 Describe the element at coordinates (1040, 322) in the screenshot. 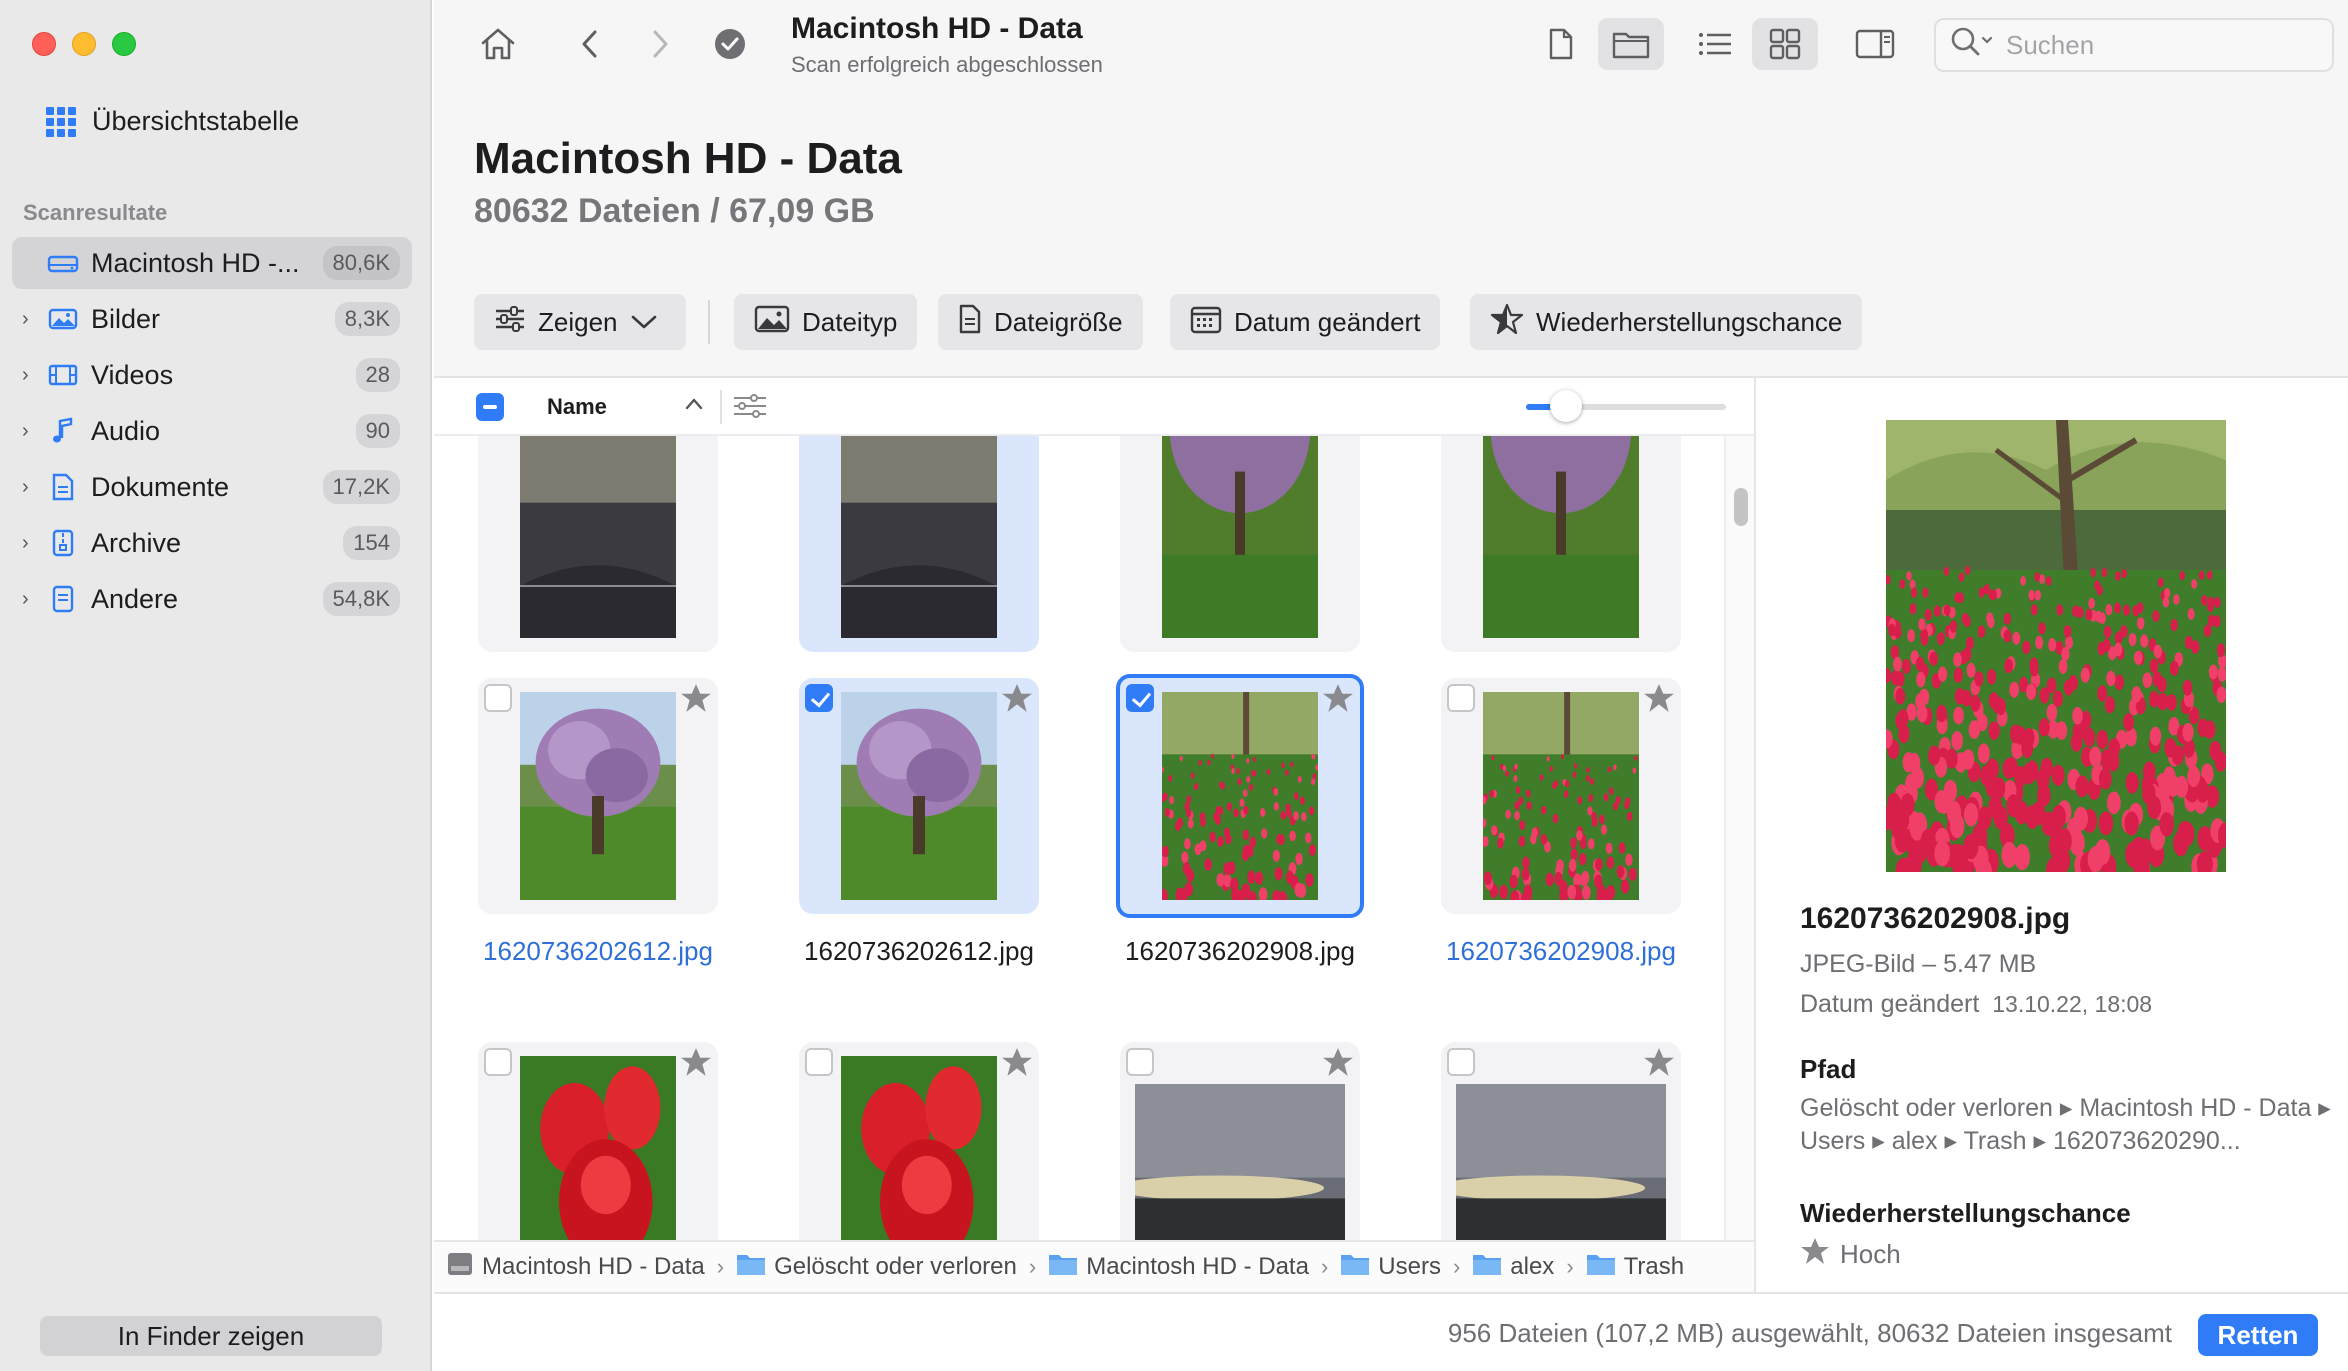

I see `filesize-filter-button: Dateigröße` at that location.